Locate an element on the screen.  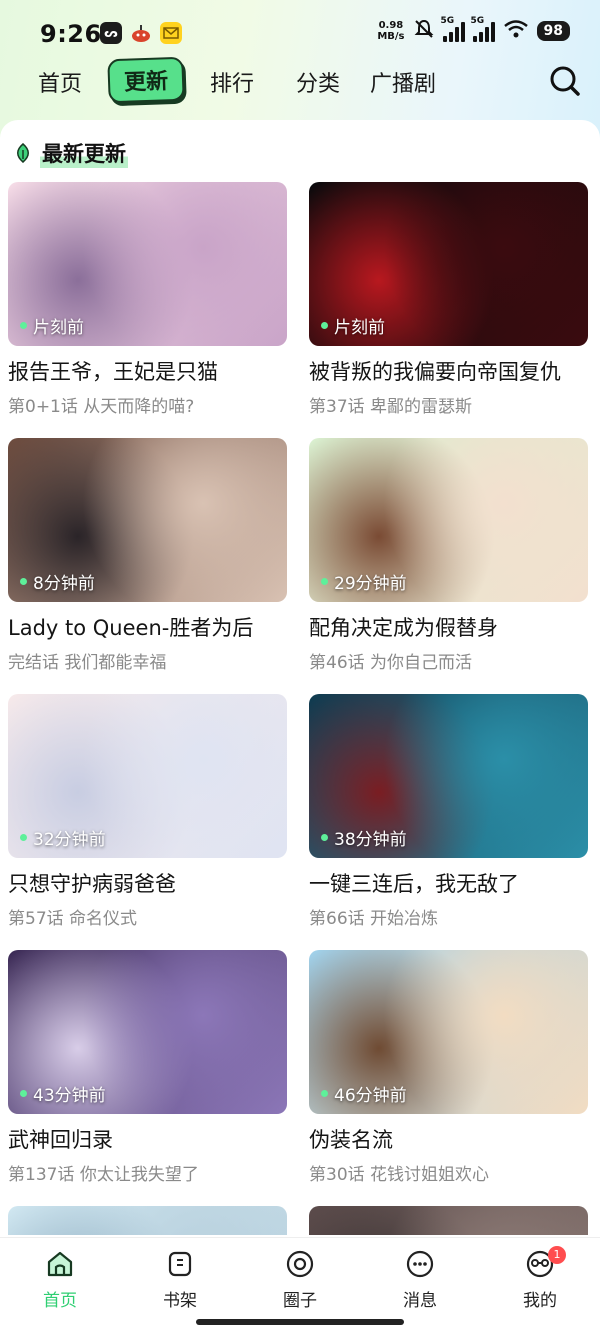
status-time: 9:26 is located at coordinates (71, 34).